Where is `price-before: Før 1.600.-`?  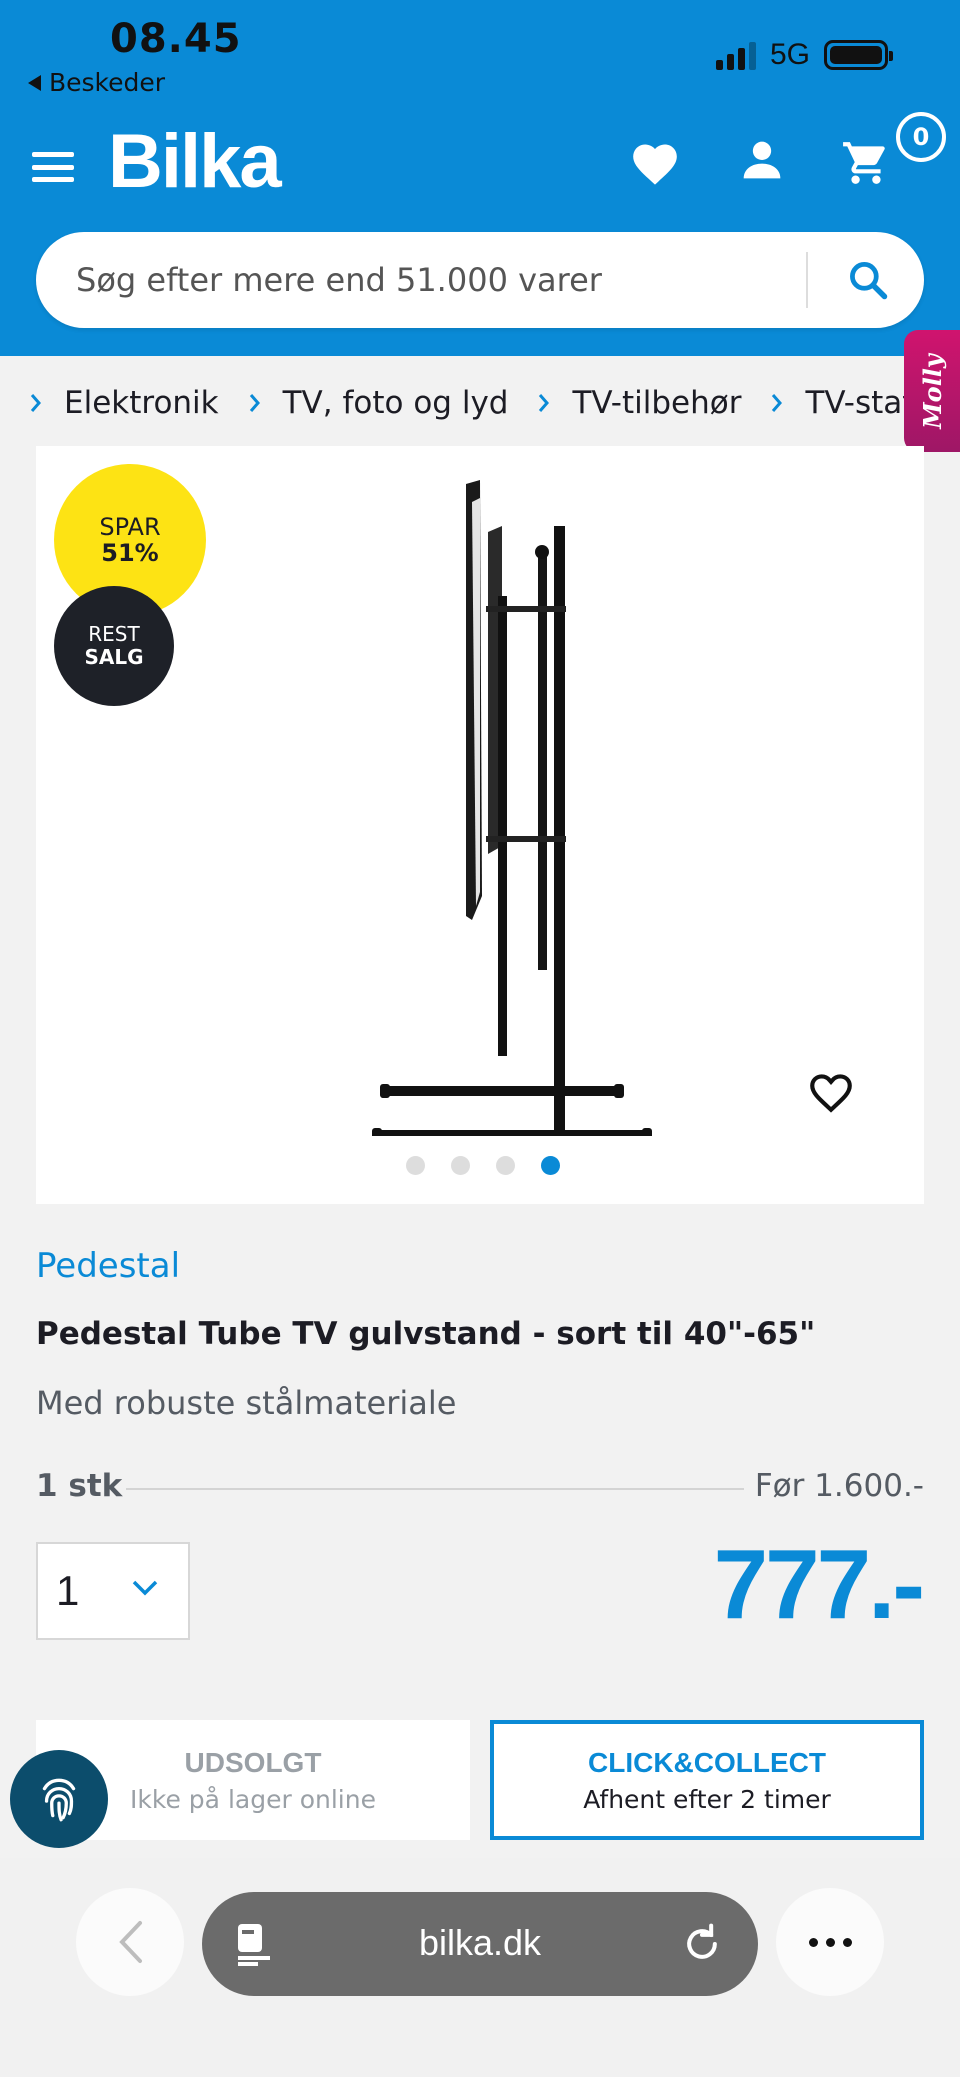 price-before: Før 1.600.- is located at coordinates (839, 1486).